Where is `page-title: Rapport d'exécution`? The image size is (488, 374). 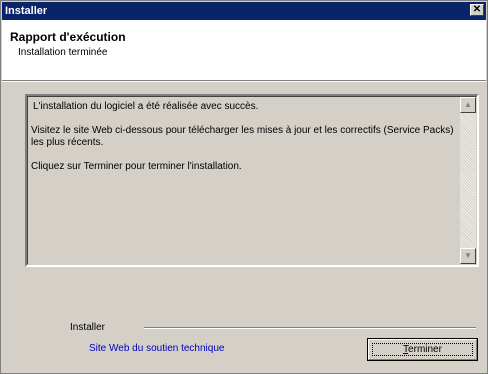
page-title: Rapport d'exécution is located at coordinates (68, 37).